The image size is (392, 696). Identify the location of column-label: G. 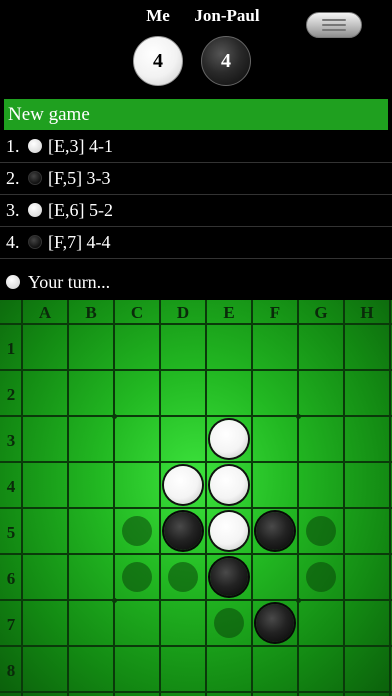
(321, 312).